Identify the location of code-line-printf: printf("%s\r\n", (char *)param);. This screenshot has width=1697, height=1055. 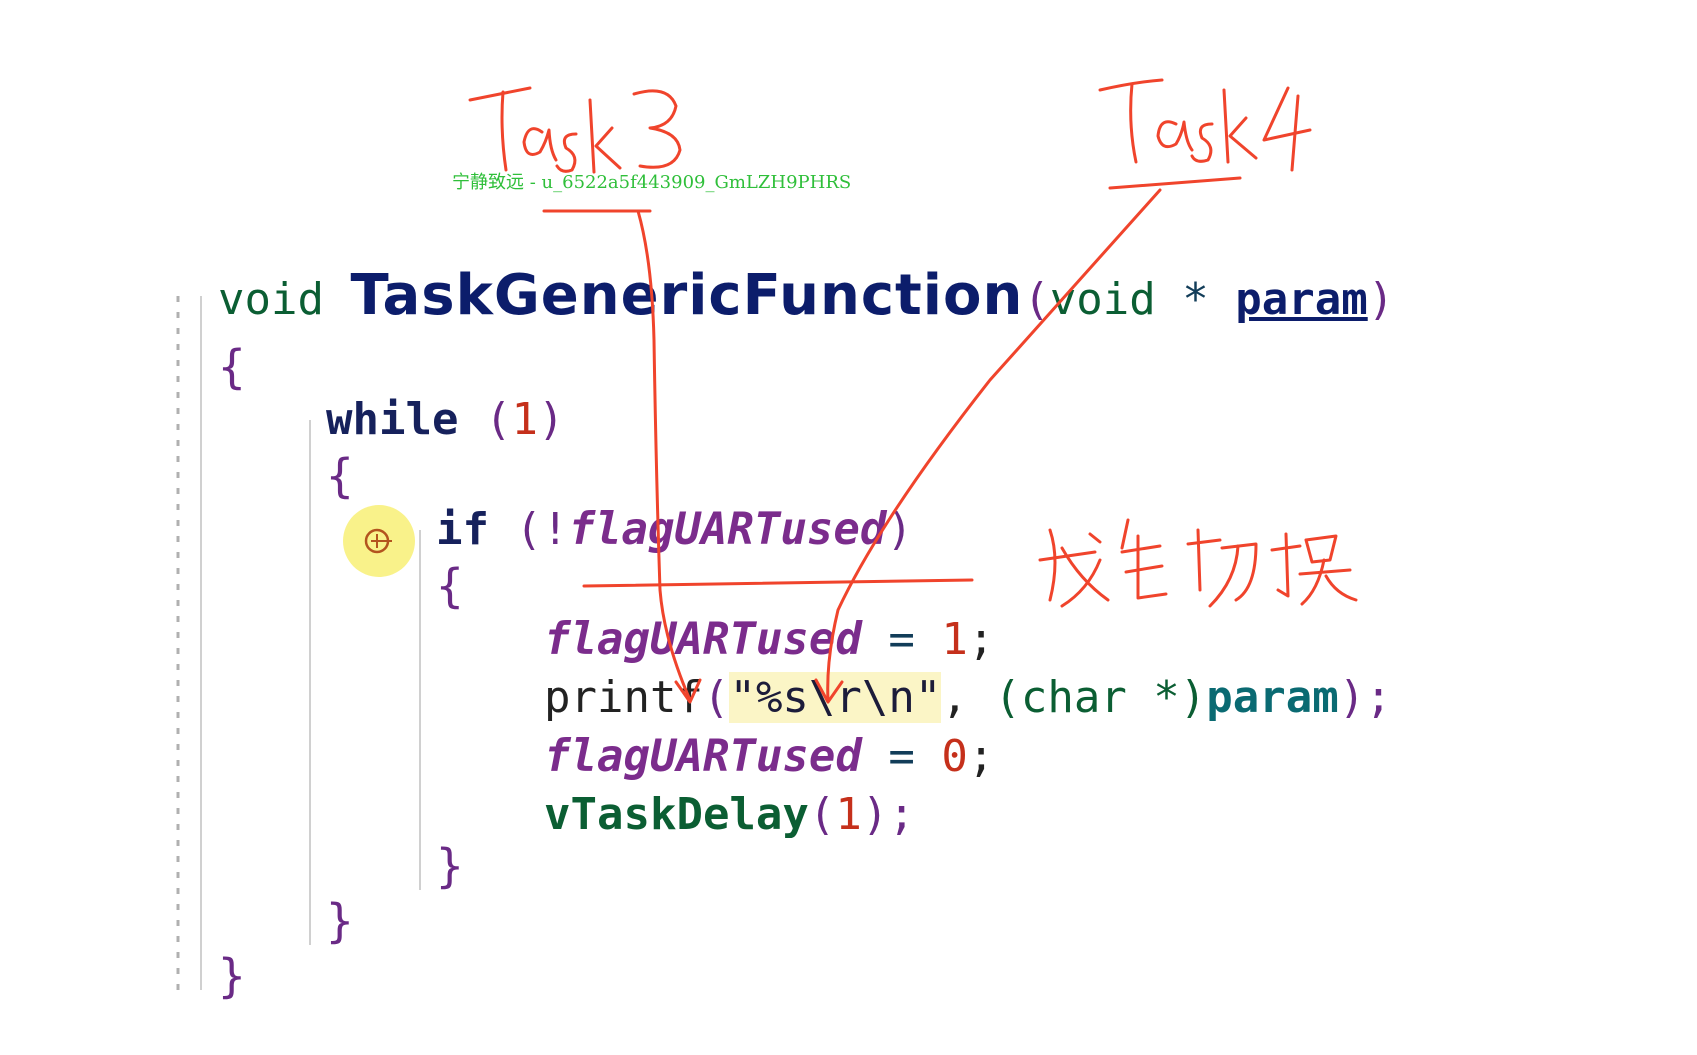
(968, 697).